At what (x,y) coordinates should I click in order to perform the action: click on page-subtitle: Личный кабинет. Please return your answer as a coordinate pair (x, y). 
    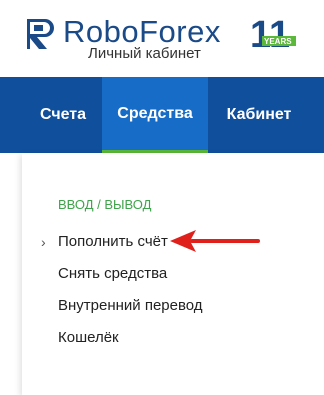
    Looking at the image, I should click on (144, 53).